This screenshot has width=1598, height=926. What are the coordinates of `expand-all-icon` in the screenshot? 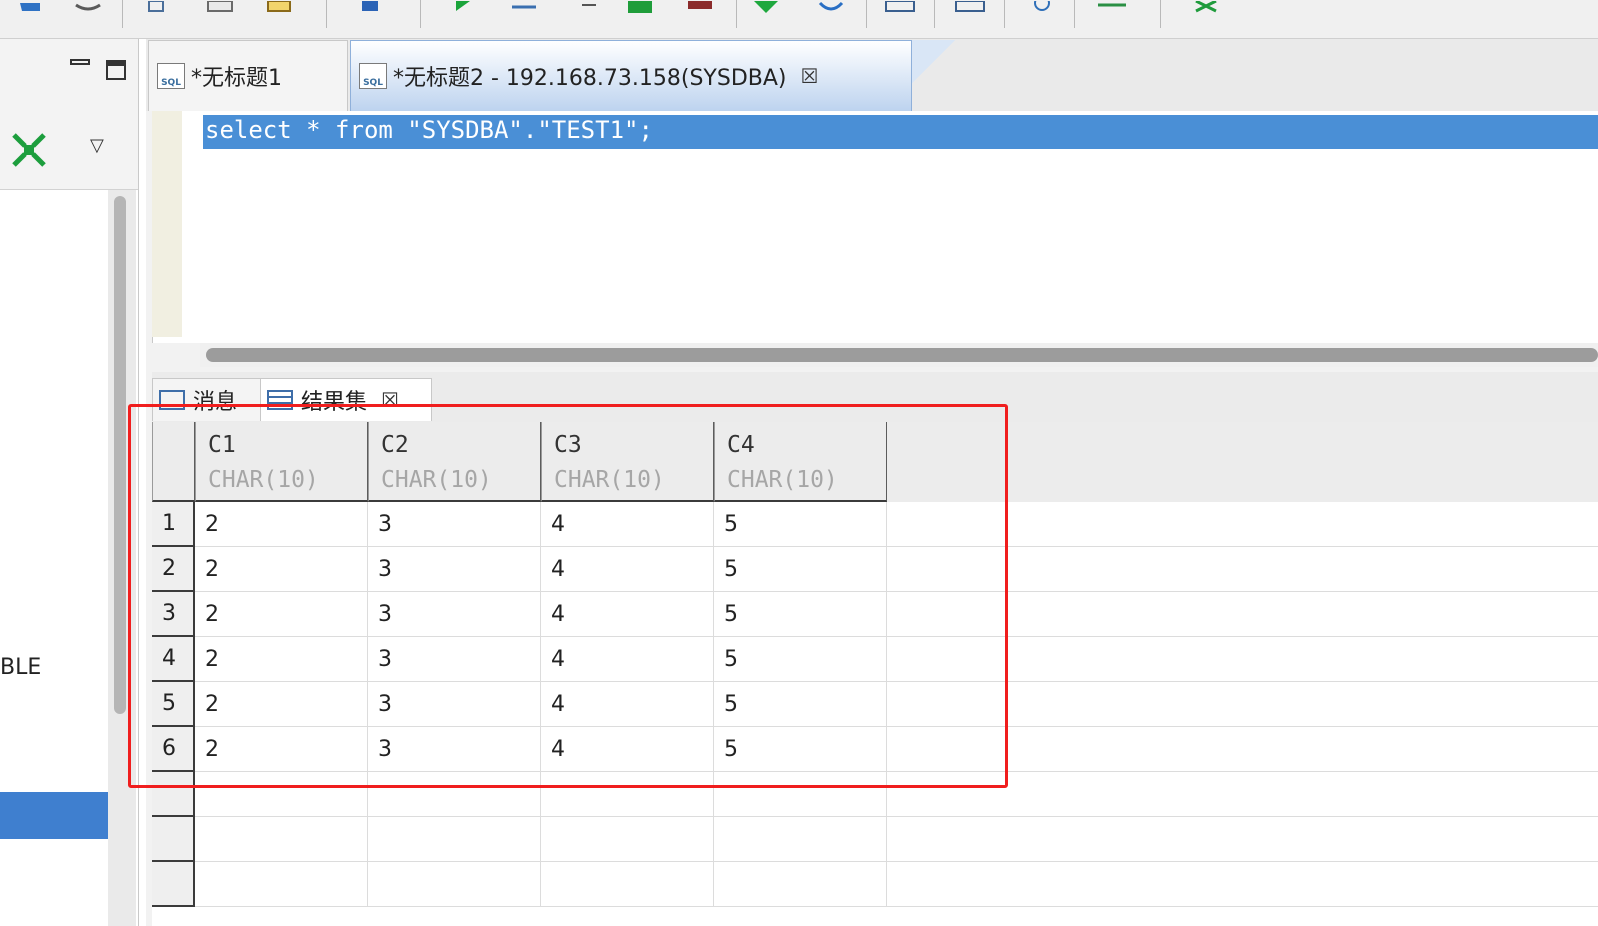 It's located at (29, 152).